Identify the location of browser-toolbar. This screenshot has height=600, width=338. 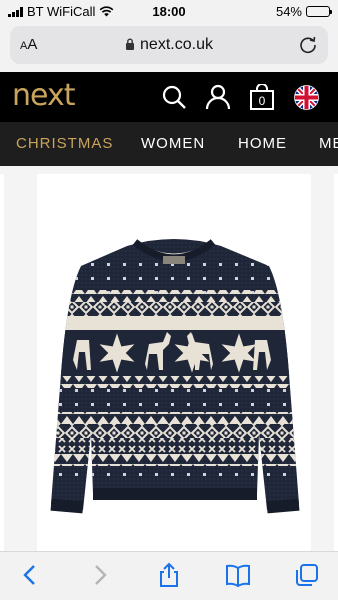
(169, 575).